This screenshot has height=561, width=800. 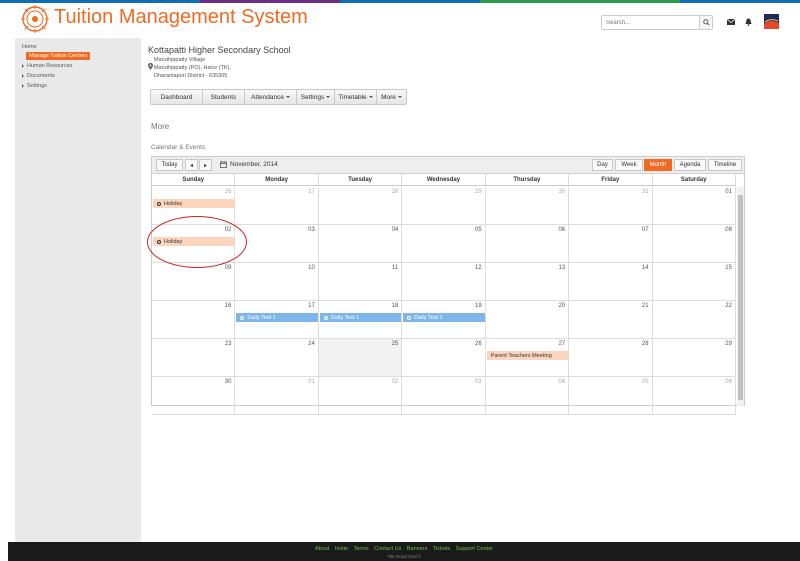 What do you see at coordinates (341, 549) in the screenshot?
I see `footer-link-invite: Invite` at bounding box center [341, 549].